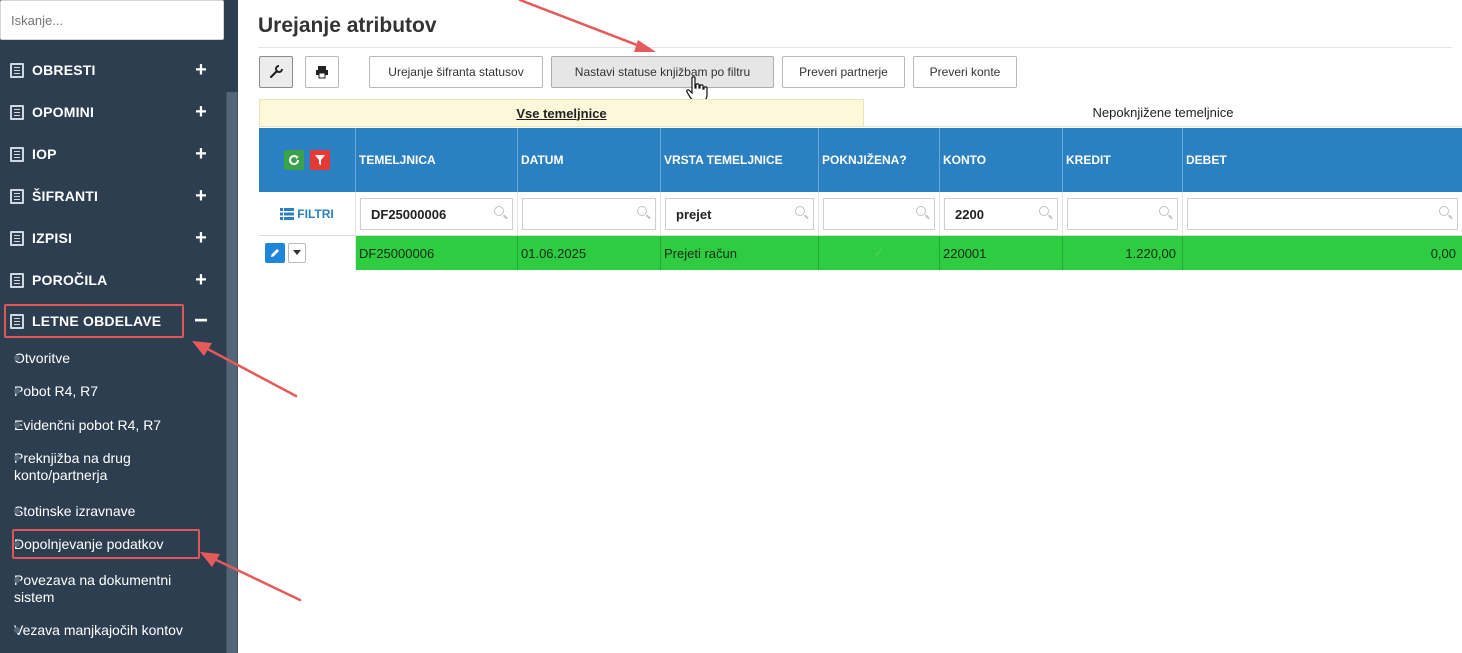  I want to click on edit-pencil-icon, so click(275, 253).